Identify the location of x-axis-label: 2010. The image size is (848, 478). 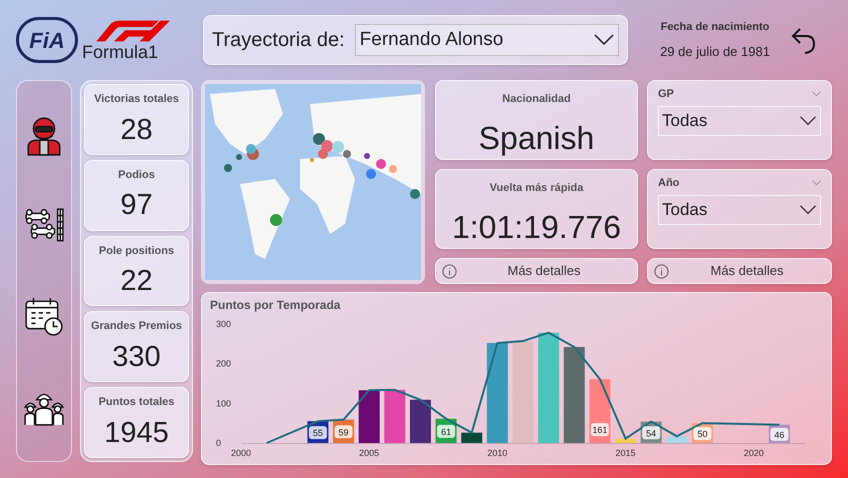
(497, 453).